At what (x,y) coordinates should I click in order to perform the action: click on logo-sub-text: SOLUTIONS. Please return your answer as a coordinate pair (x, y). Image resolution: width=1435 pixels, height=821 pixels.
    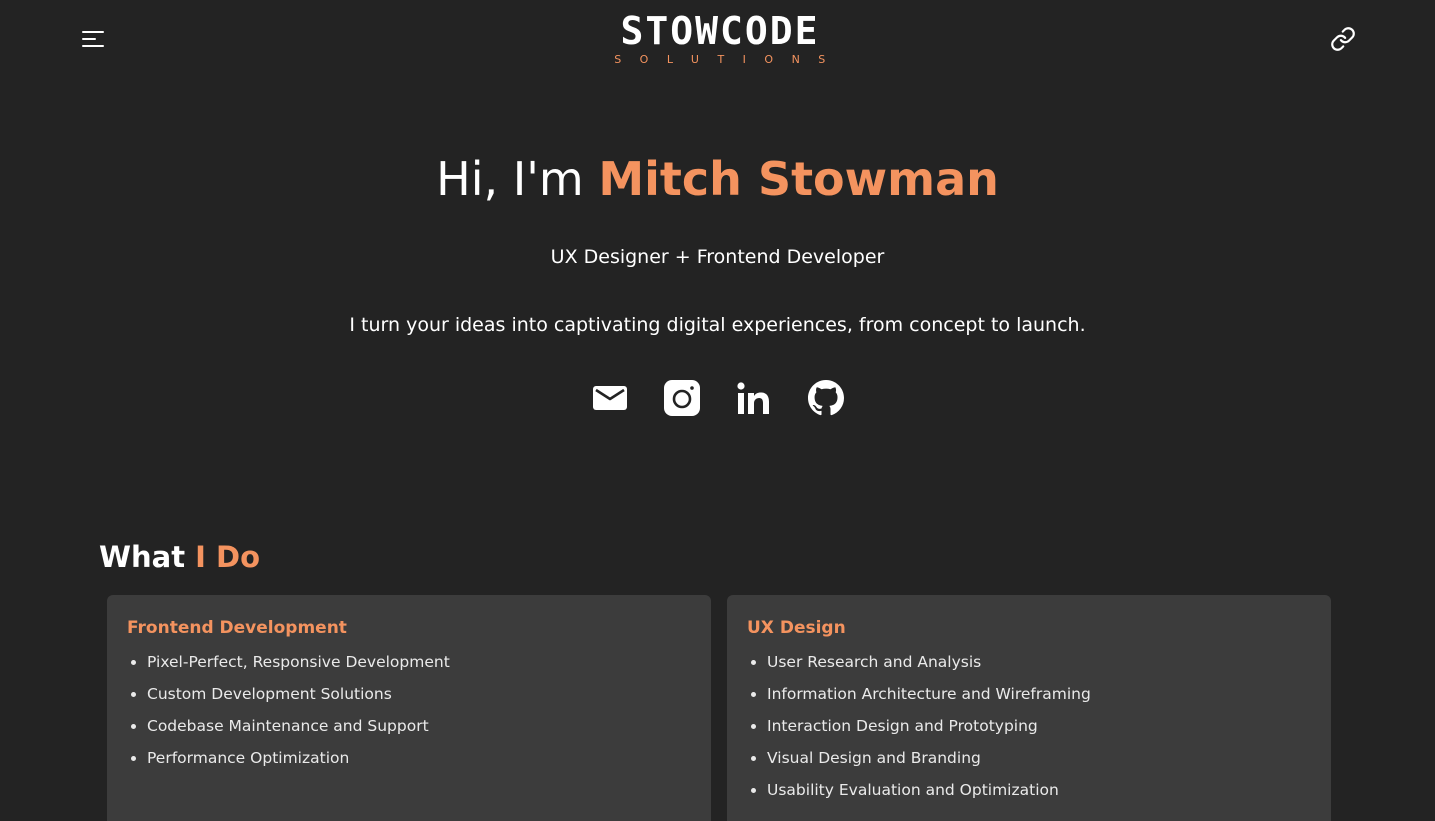
    Looking at the image, I should click on (729, 59).